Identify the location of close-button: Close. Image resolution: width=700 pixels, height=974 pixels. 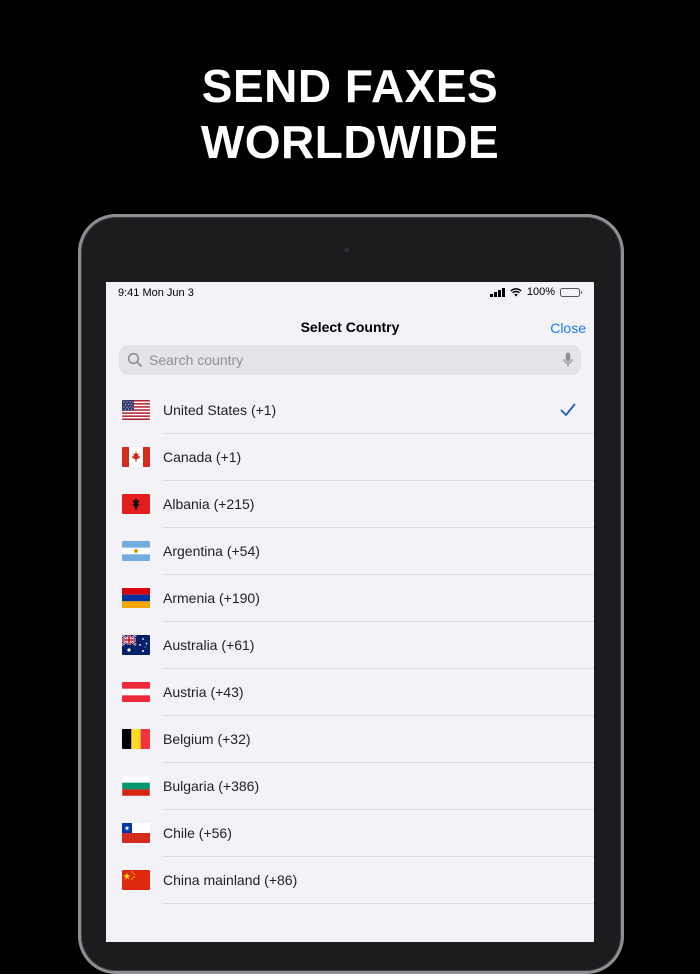
(568, 328).